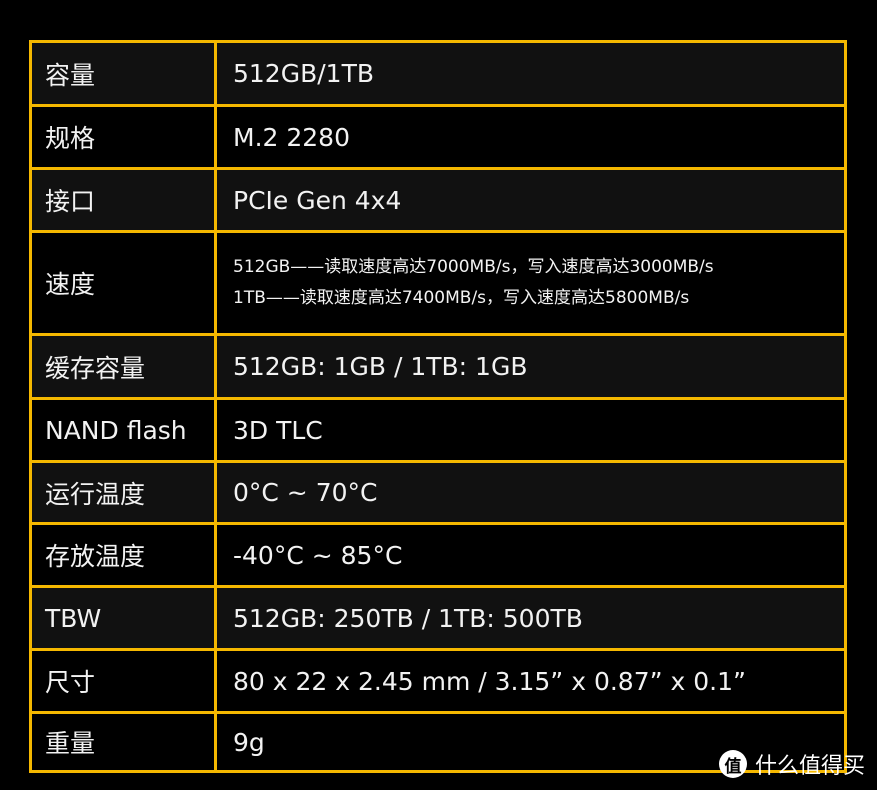 Image resolution: width=877 pixels, height=790 pixels. I want to click on spec-value: 0°C ~ 70°C, so click(305, 492).